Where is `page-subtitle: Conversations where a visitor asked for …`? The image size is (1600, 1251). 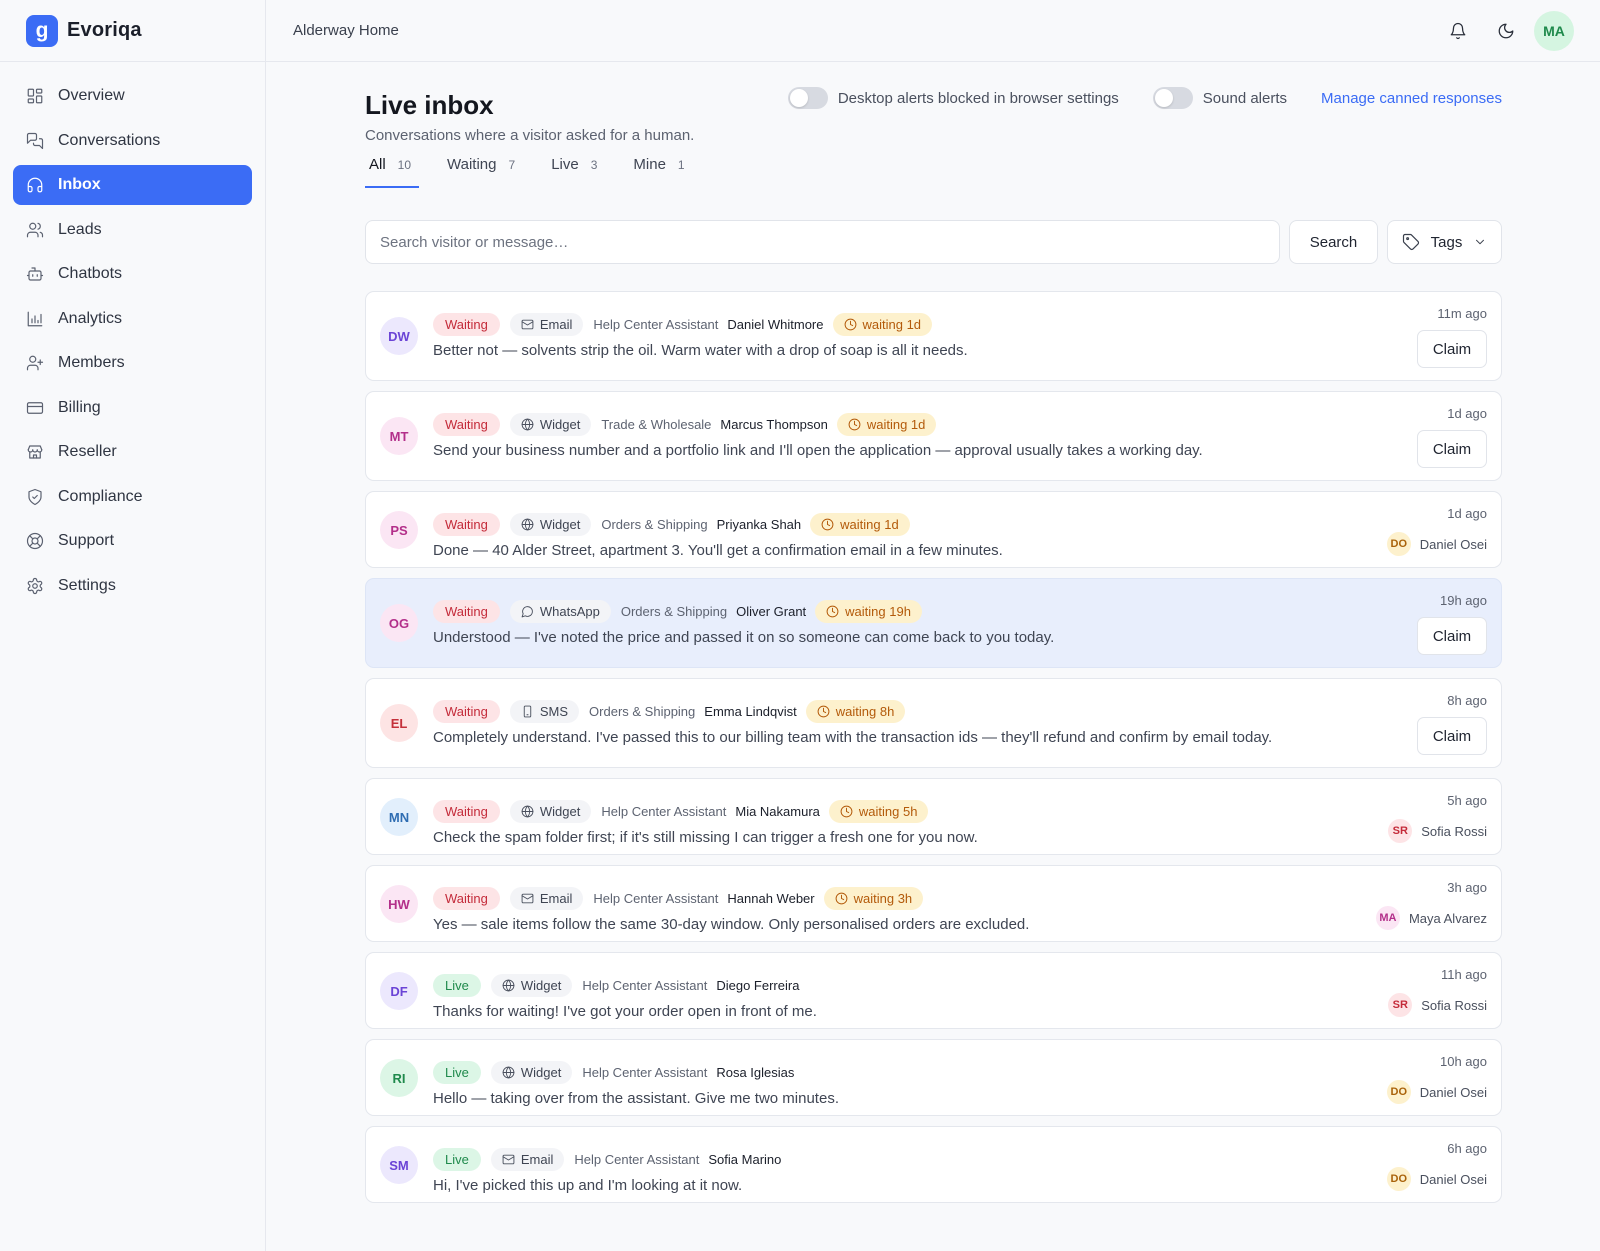 page-subtitle: Conversations where a visitor asked for … is located at coordinates (530, 135).